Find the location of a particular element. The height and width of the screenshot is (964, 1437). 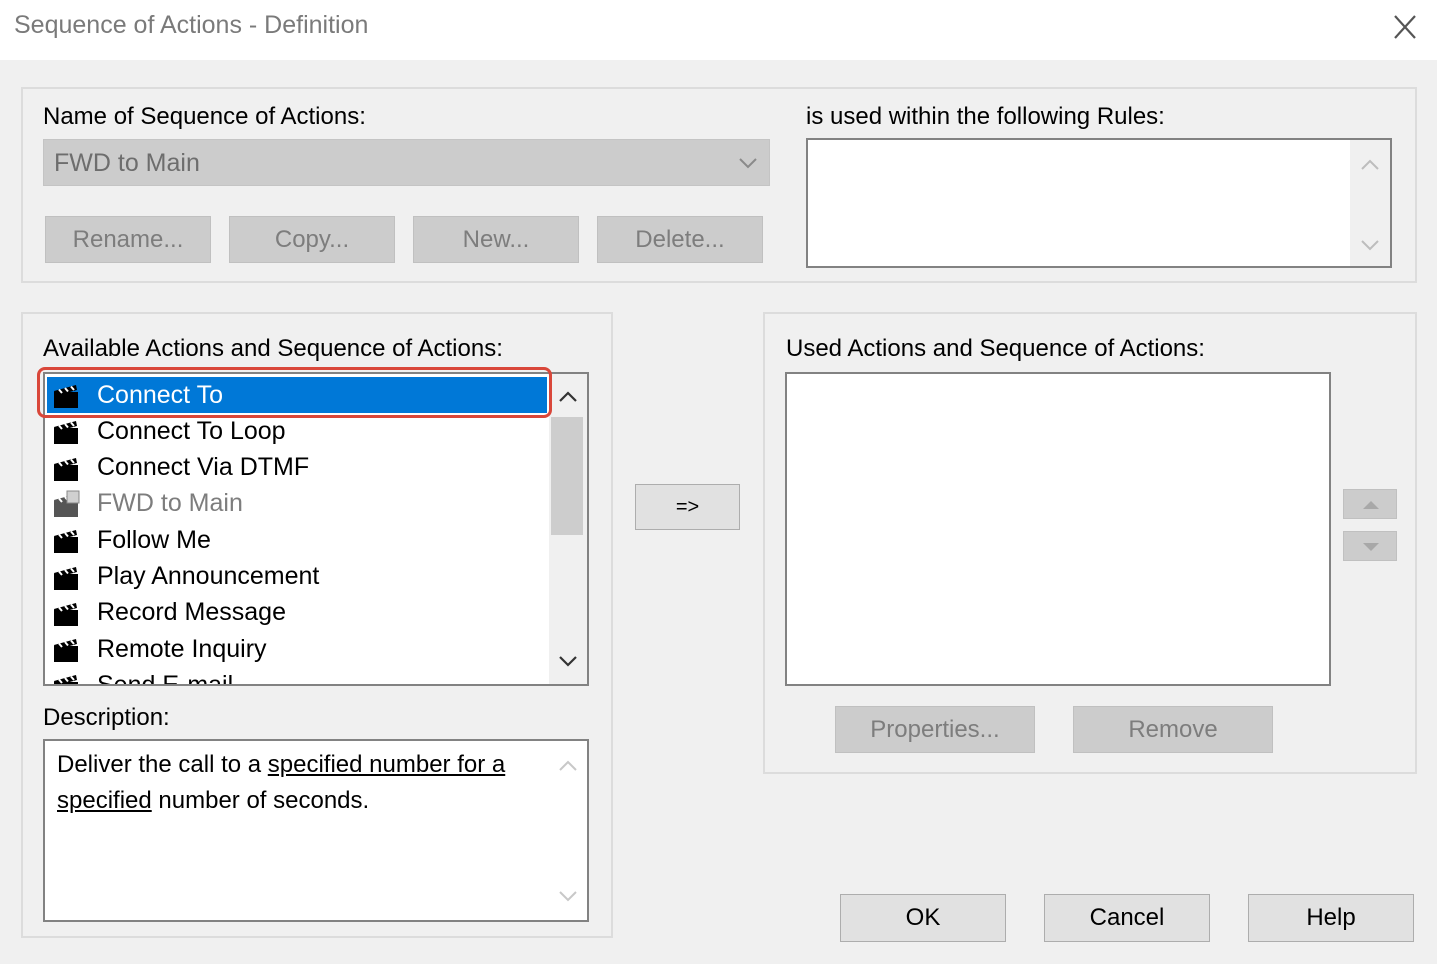

move-down-button is located at coordinates (1370, 546).